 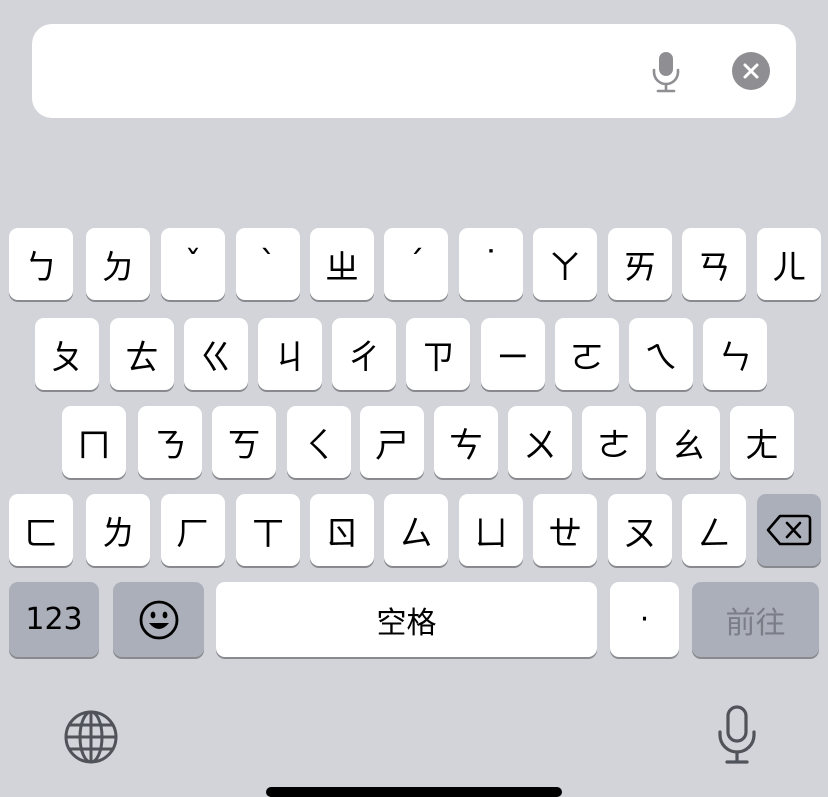 What do you see at coordinates (587, 354) in the screenshot?
I see `key-o: ㄛ` at bounding box center [587, 354].